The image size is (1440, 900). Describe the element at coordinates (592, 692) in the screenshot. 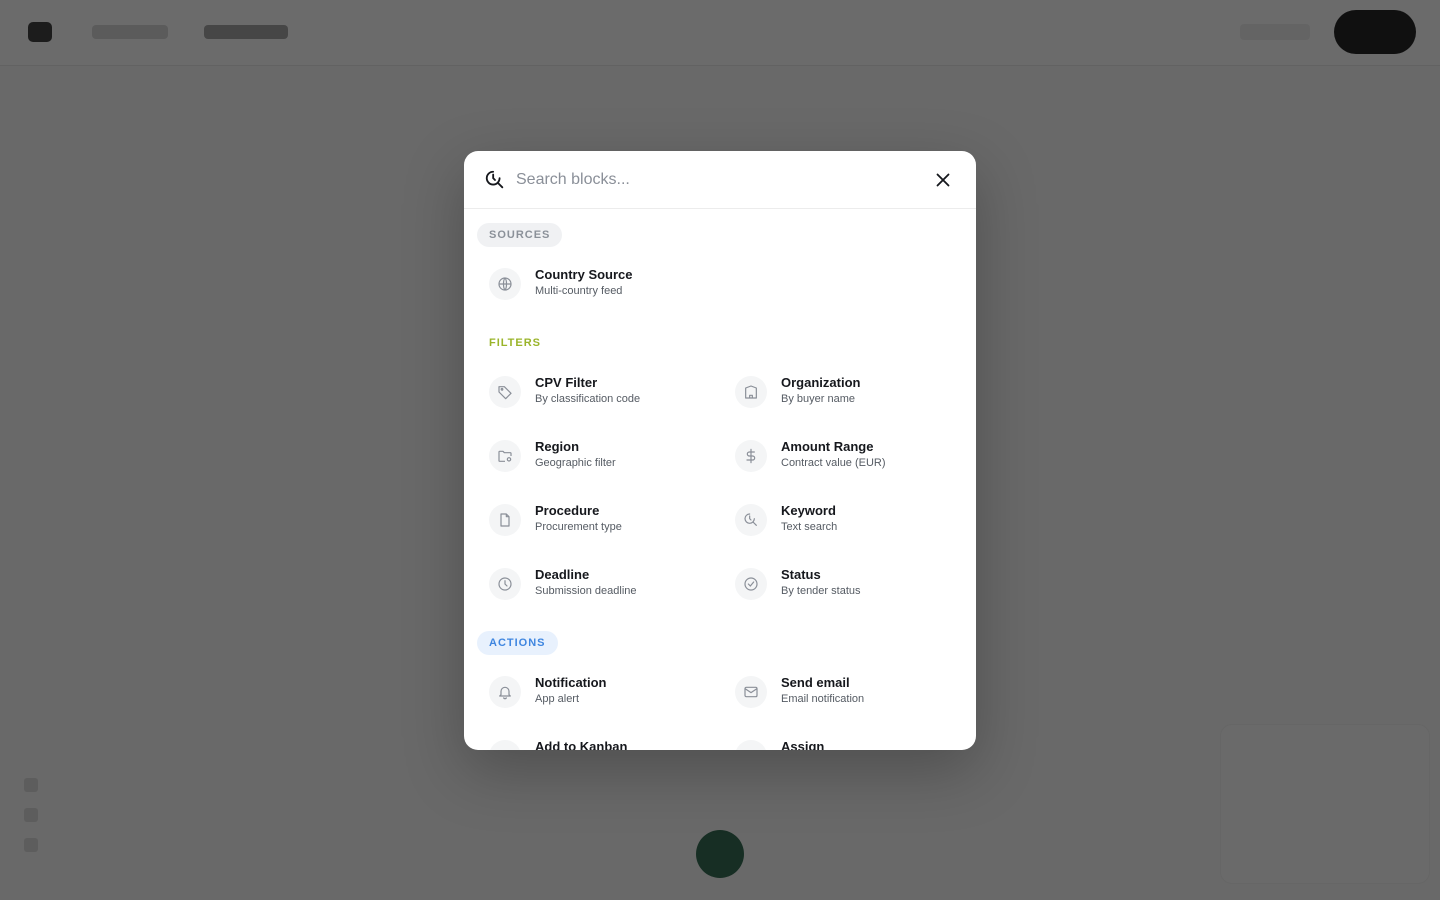

I see `block-item-notification: Notification App alert` at that location.